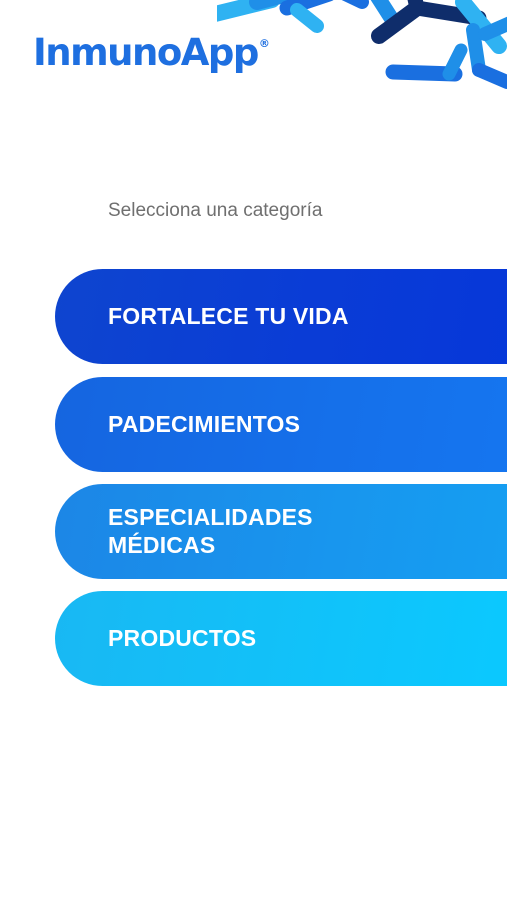 Image resolution: width=507 pixels, height=900 pixels. I want to click on category-label: PRODUCTOS, so click(182, 637).